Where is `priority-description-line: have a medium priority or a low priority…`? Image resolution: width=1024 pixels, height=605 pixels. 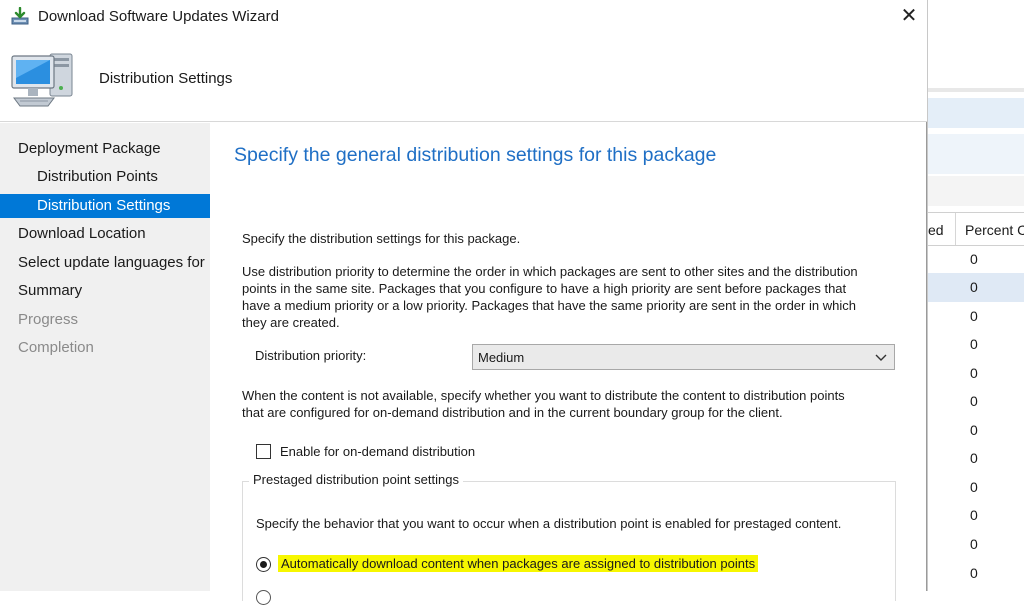 priority-description-line: have a medium priority or a low priority… is located at coordinates (549, 305).